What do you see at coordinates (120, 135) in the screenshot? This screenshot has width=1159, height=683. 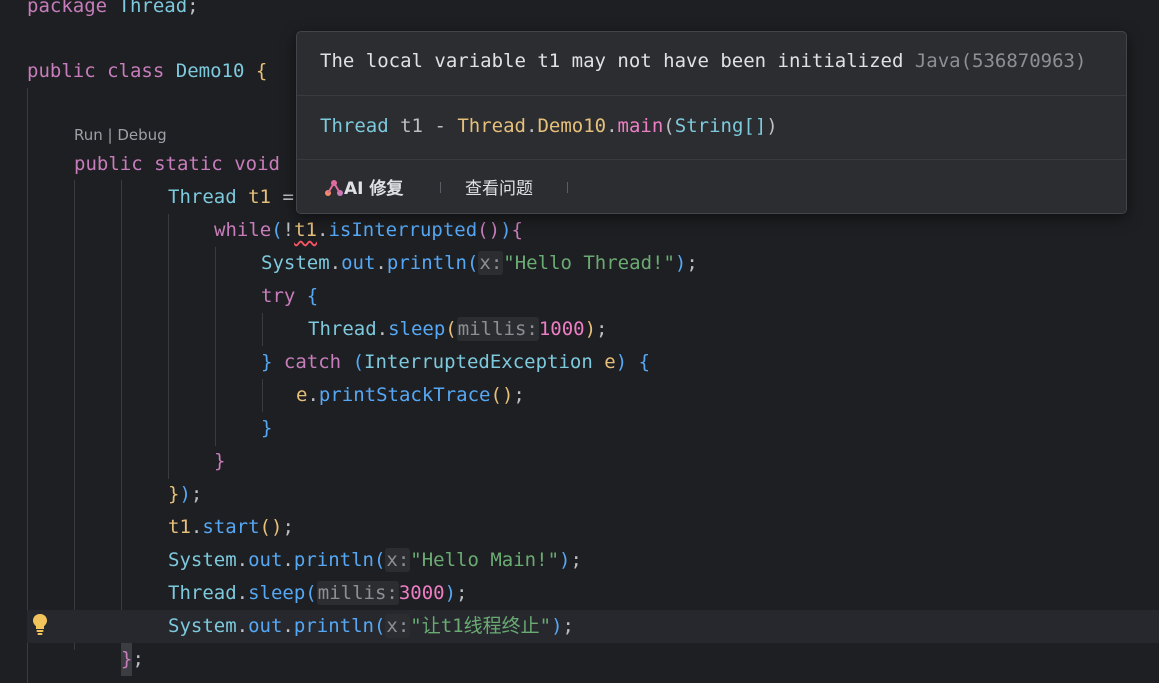 I see `codelens-run-debug: Run | Debug` at bounding box center [120, 135].